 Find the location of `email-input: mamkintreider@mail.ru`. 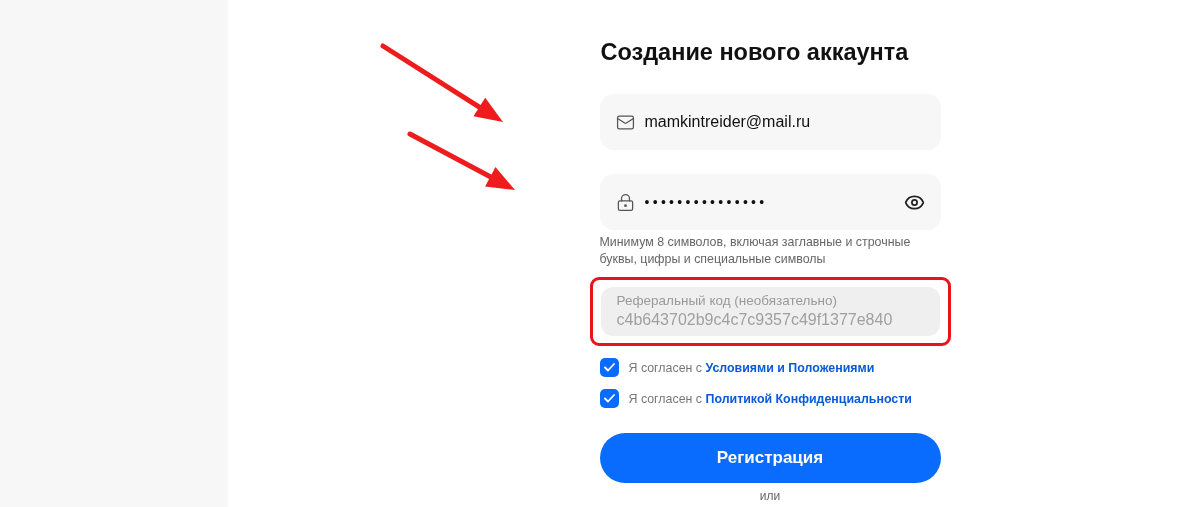

email-input: mamkintreider@mail.ru is located at coordinates (784, 122).